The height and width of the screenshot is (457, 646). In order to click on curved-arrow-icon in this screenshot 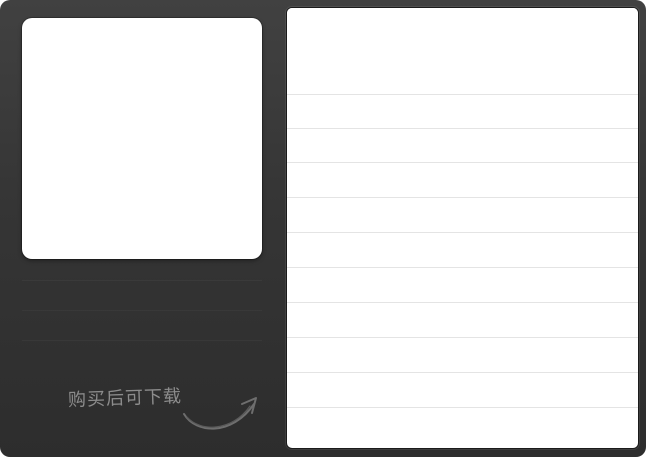, I will do `click(220, 413)`.